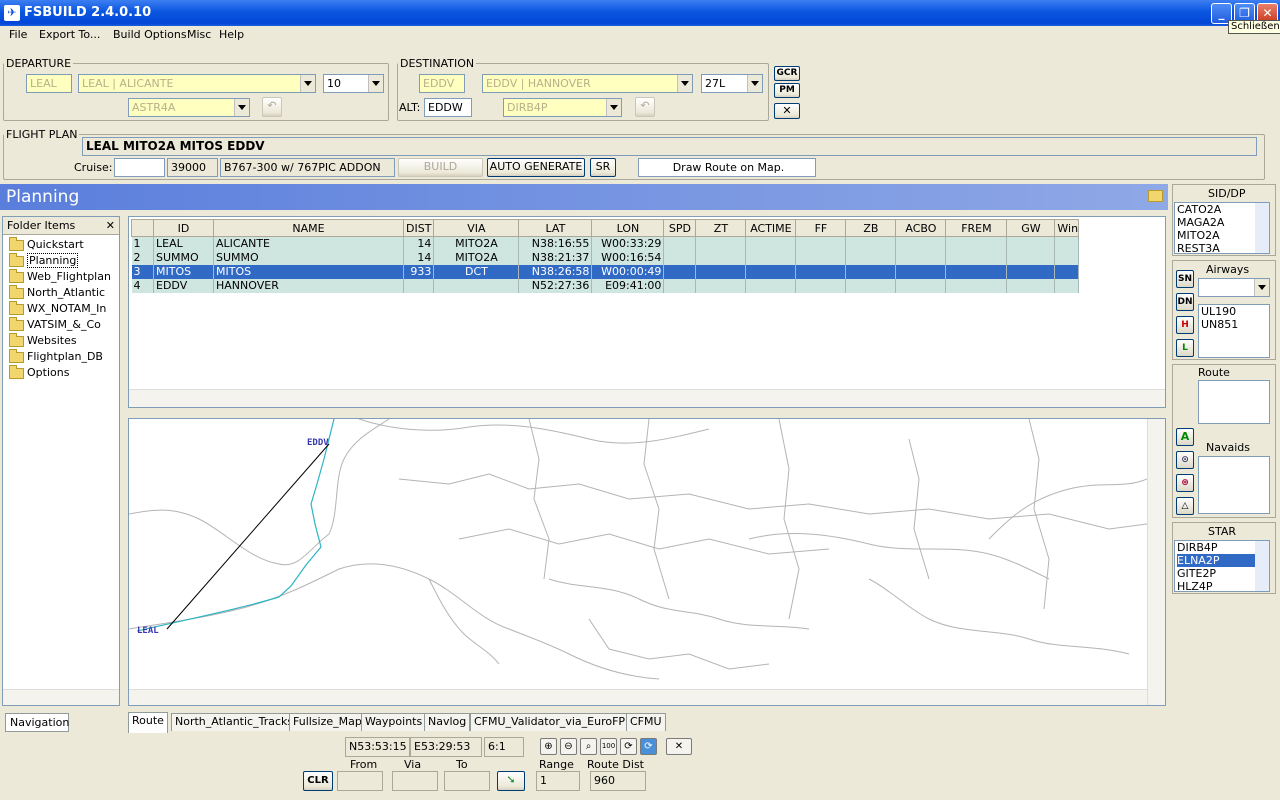 The width and height of the screenshot is (1280, 800). I want to click on dn-button: DN, so click(1185, 302).